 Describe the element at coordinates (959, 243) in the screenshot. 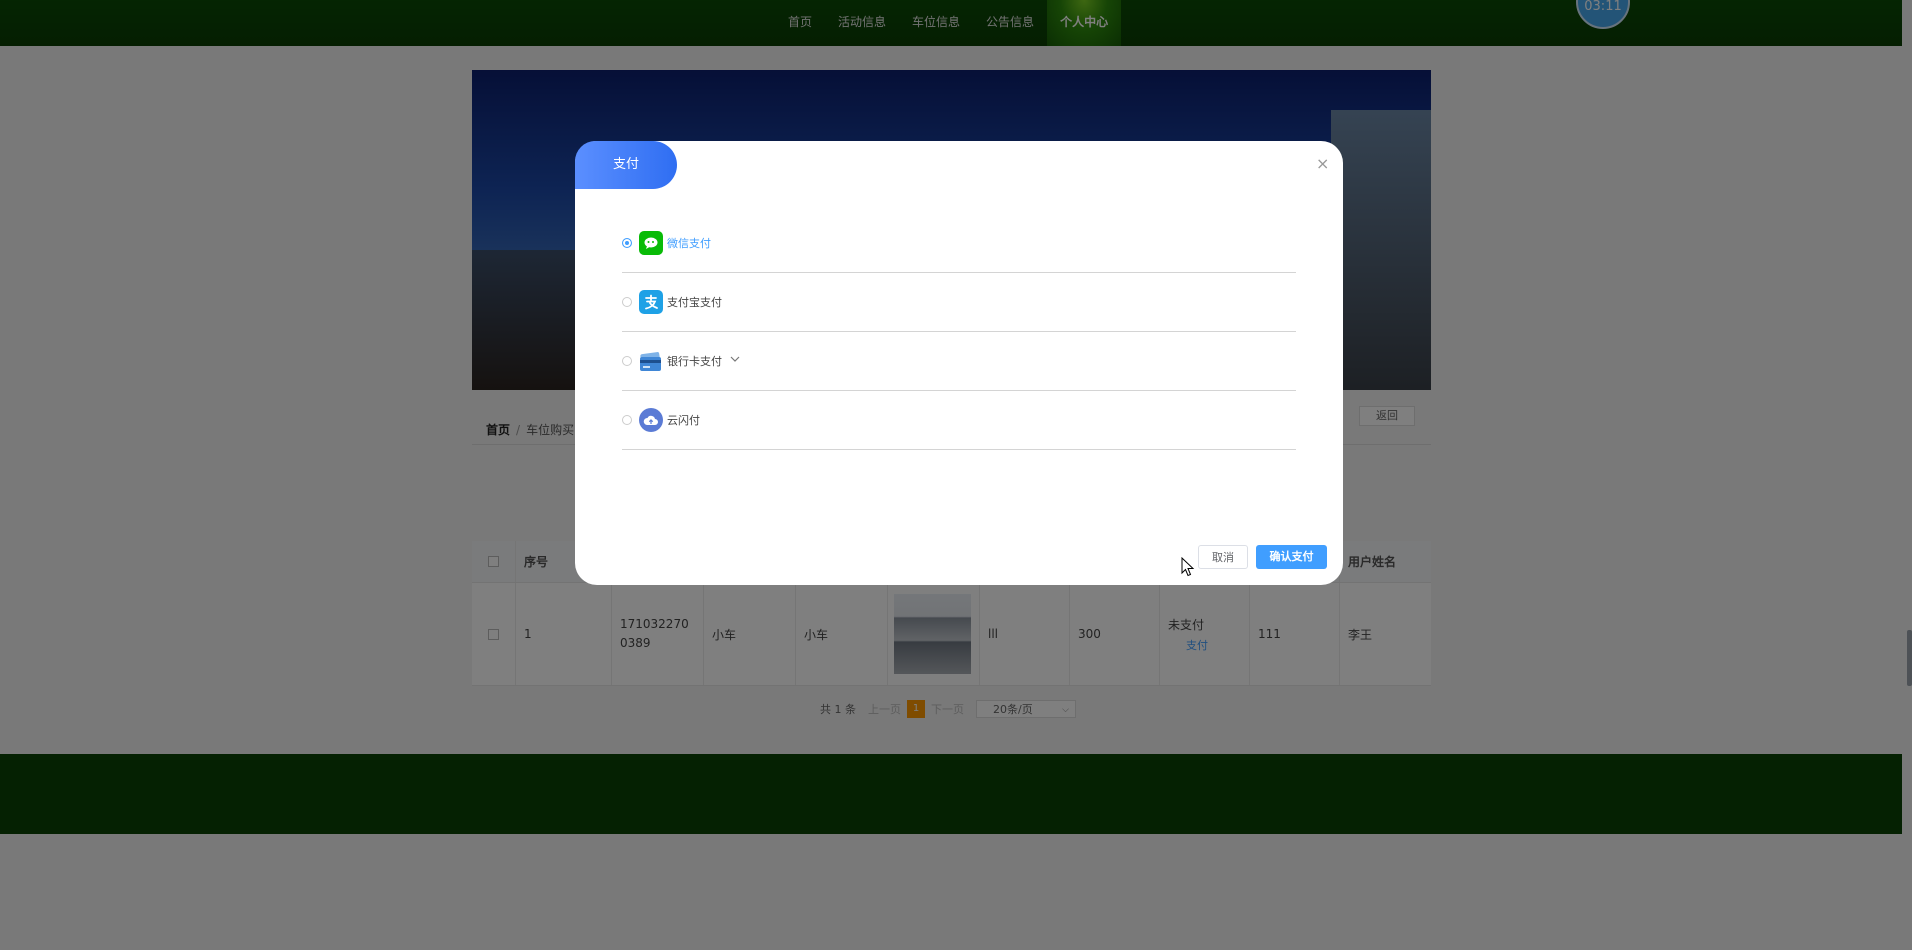

I see `payment-option-wechat: 微信支付` at that location.